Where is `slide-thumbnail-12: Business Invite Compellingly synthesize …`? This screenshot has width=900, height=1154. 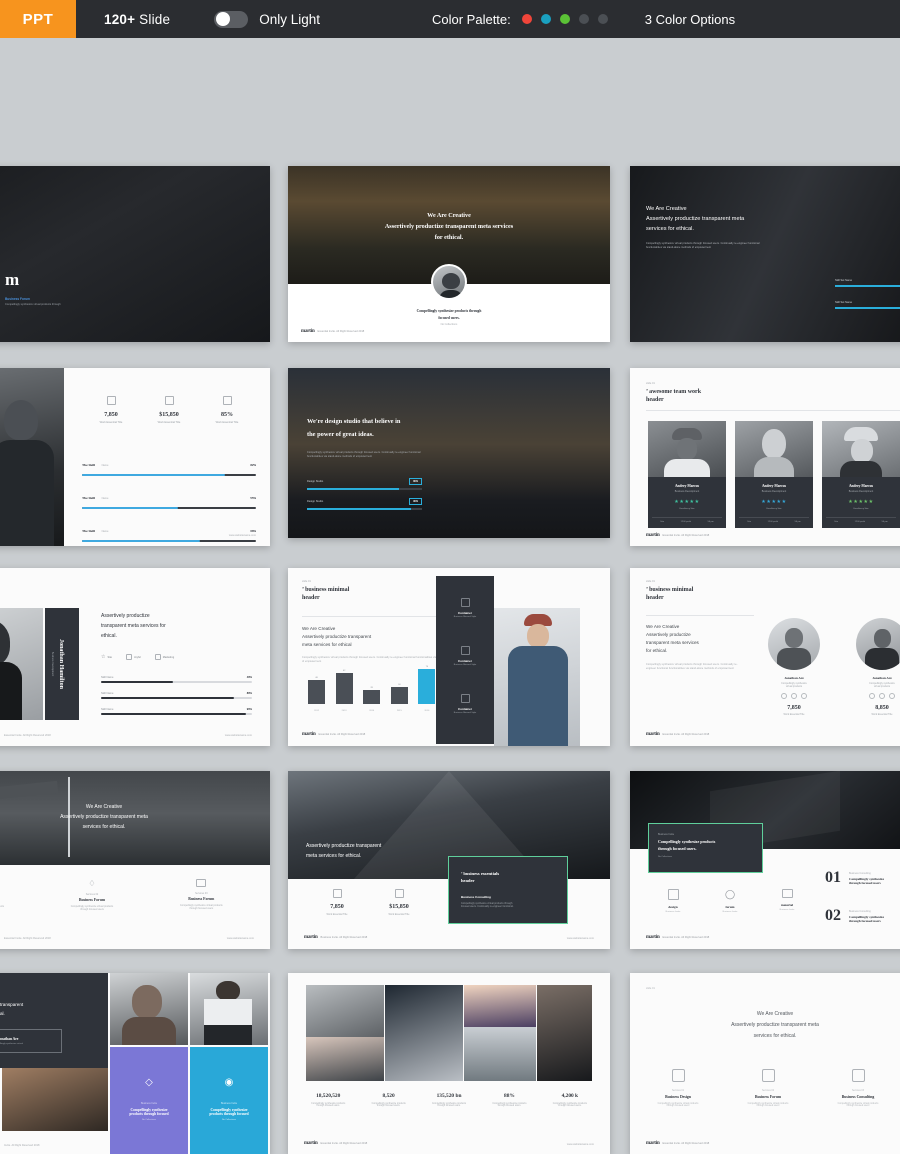
slide-thumbnail-12: Business Invite Compellingly synthesize … is located at coordinates (765, 860).